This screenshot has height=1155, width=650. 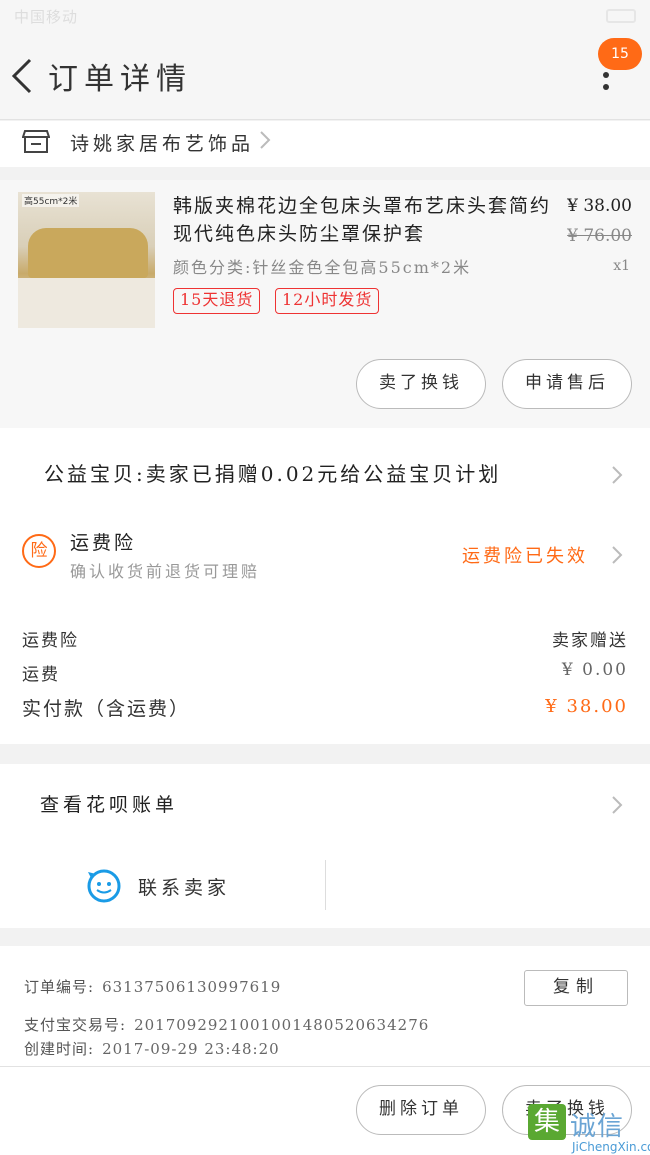 I want to click on product-original-price: ¥ 76.00, so click(x=599, y=236).